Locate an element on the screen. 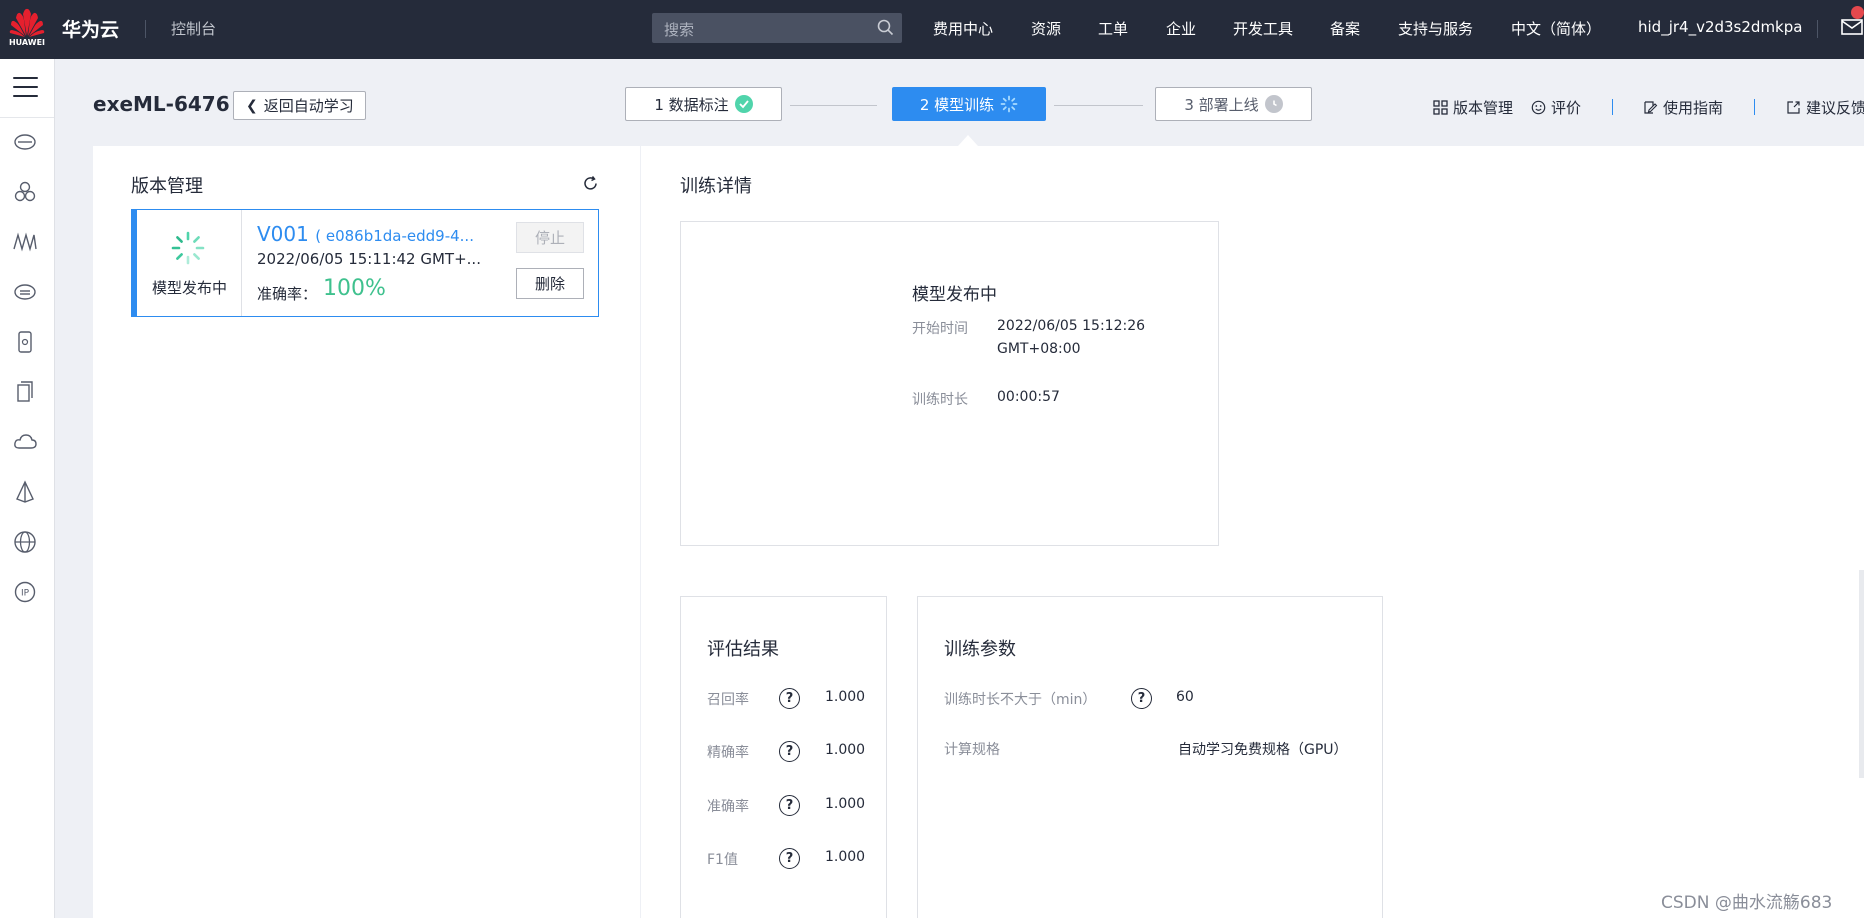 The height and width of the screenshot is (918, 1864). external-link-icon is located at coordinates (1793, 107).